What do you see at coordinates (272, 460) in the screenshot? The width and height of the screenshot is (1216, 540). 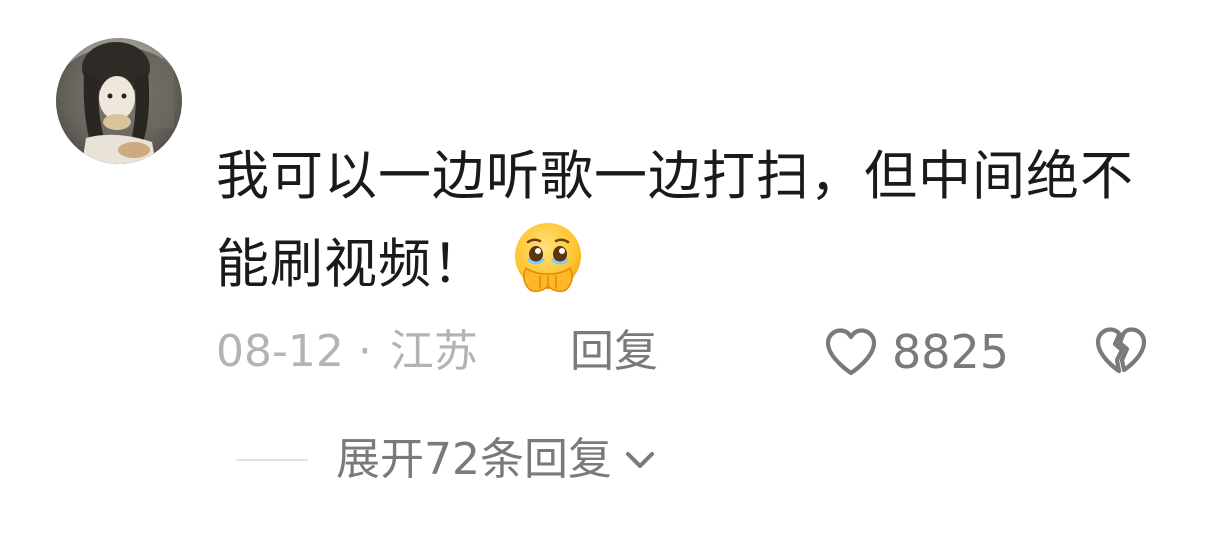 I see `expand-divider` at bounding box center [272, 460].